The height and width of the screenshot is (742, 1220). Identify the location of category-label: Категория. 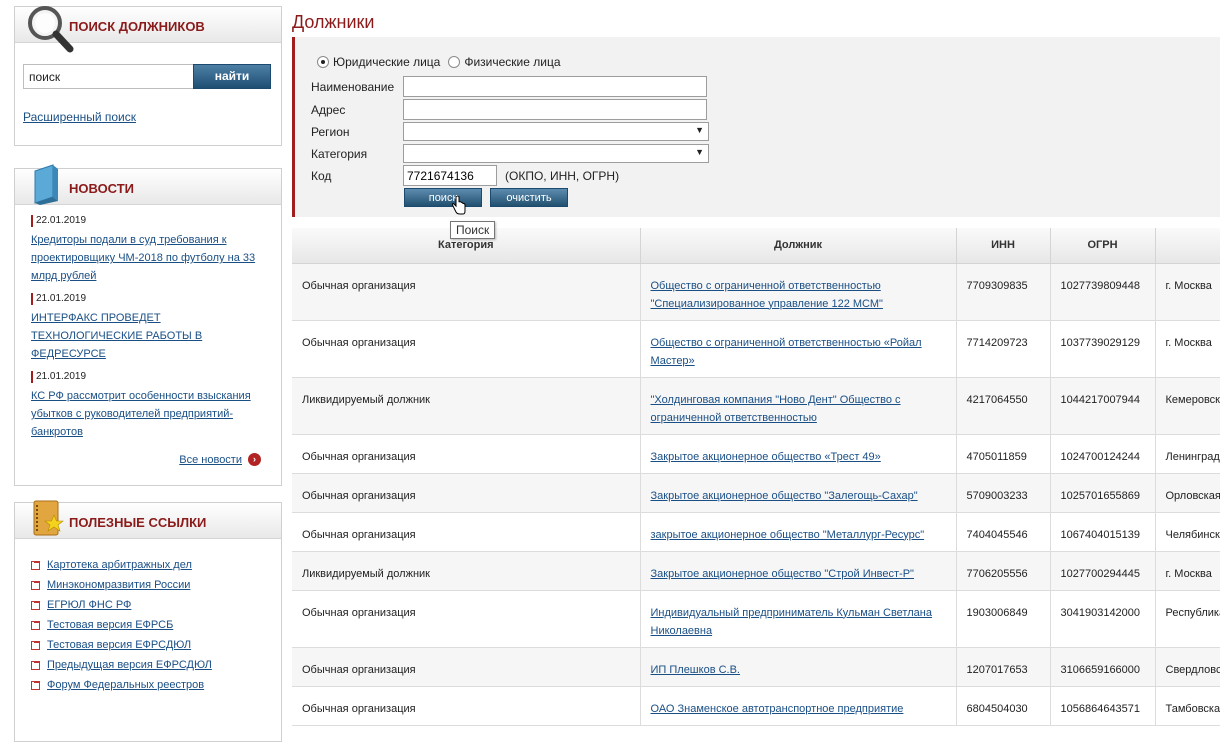
(339, 153).